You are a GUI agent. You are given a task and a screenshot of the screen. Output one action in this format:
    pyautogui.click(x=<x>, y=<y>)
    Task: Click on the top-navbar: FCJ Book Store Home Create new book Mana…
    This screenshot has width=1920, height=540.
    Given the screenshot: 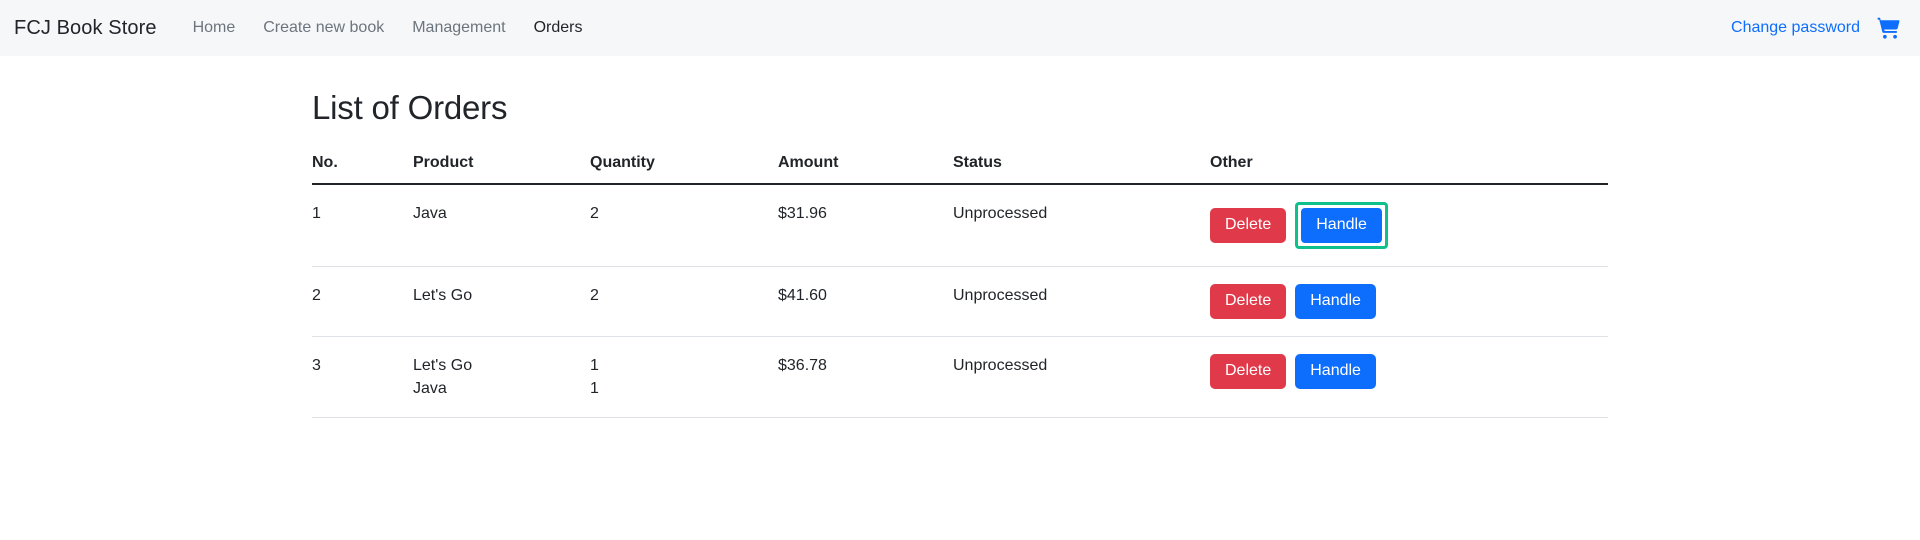 What is the action you would take?
    pyautogui.click(x=960, y=28)
    